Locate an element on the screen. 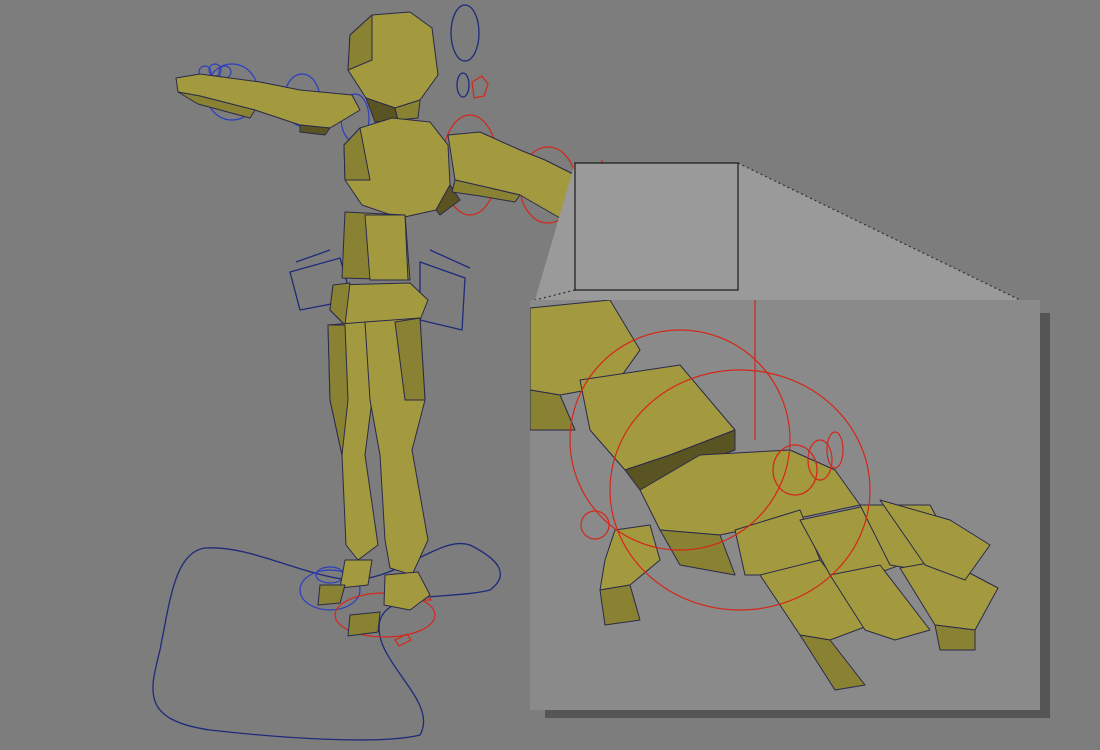 This screenshot has width=1100, height=750. zoom-connector is located at coordinates (777, 231).